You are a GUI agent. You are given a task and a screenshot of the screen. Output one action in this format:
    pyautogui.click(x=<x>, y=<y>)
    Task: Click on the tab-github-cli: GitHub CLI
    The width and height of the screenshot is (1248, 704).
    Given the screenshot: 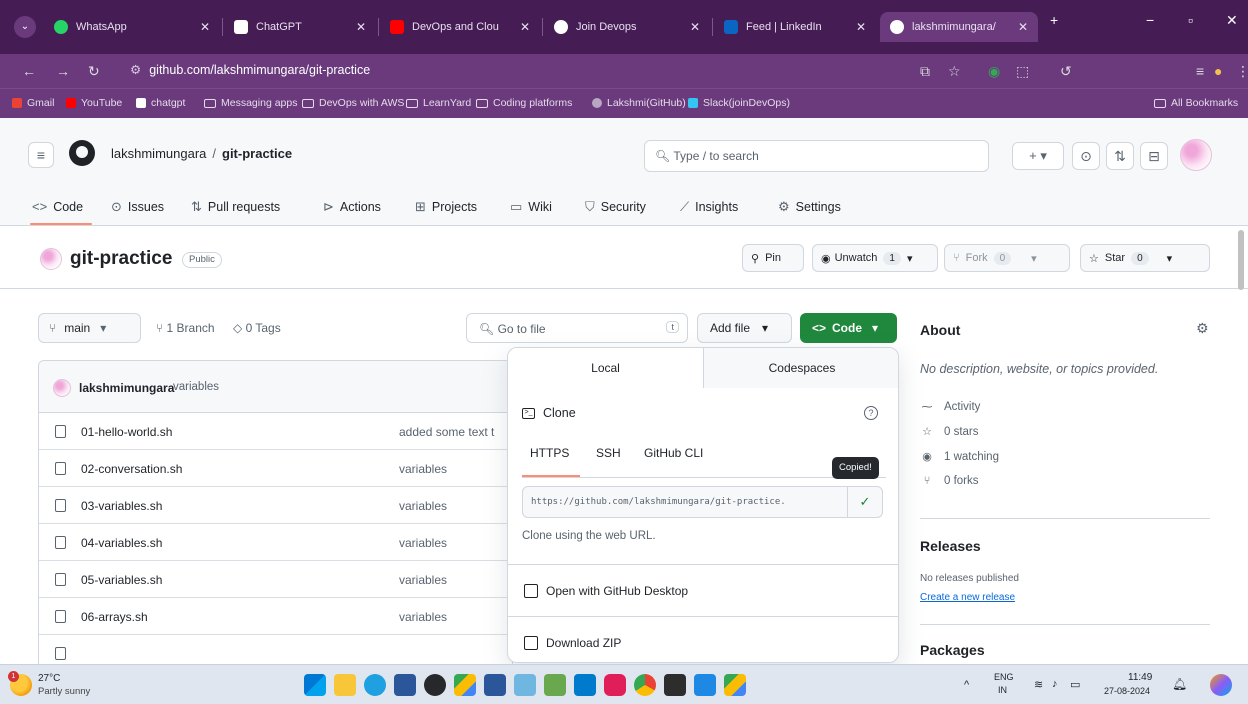 What is the action you would take?
    pyautogui.click(x=673, y=453)
    